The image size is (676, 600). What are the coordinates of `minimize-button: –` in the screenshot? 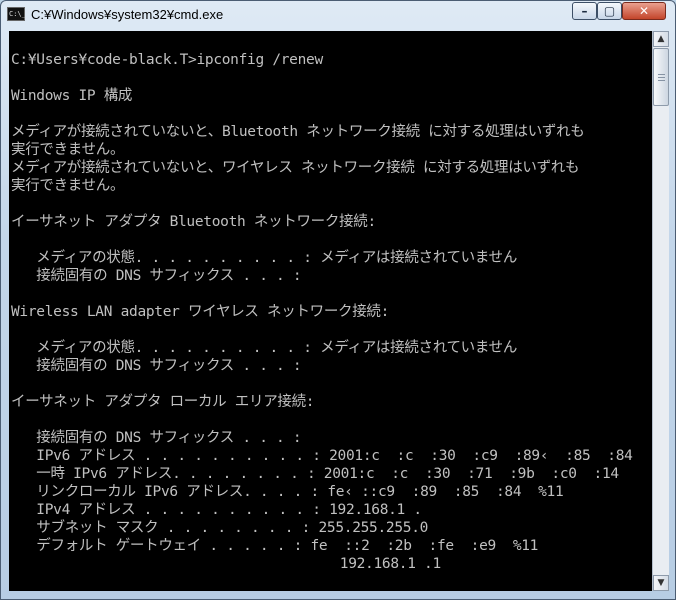 It's located at (584, 11).